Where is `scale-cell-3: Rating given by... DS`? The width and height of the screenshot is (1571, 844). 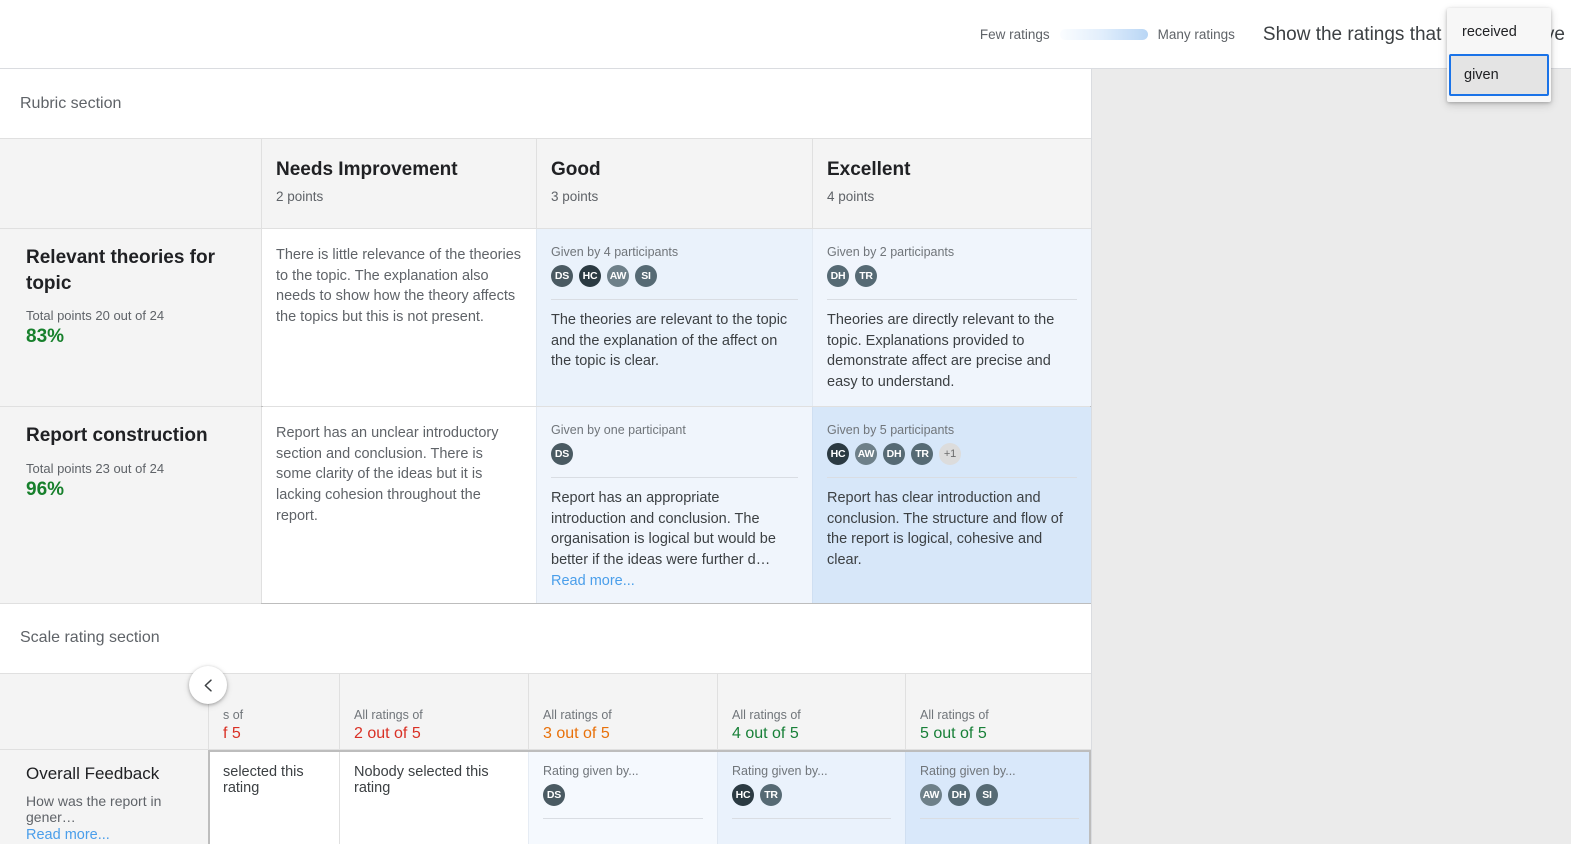 scale-cell-3: Rating given by... DS is located at coordinates (622, 796).